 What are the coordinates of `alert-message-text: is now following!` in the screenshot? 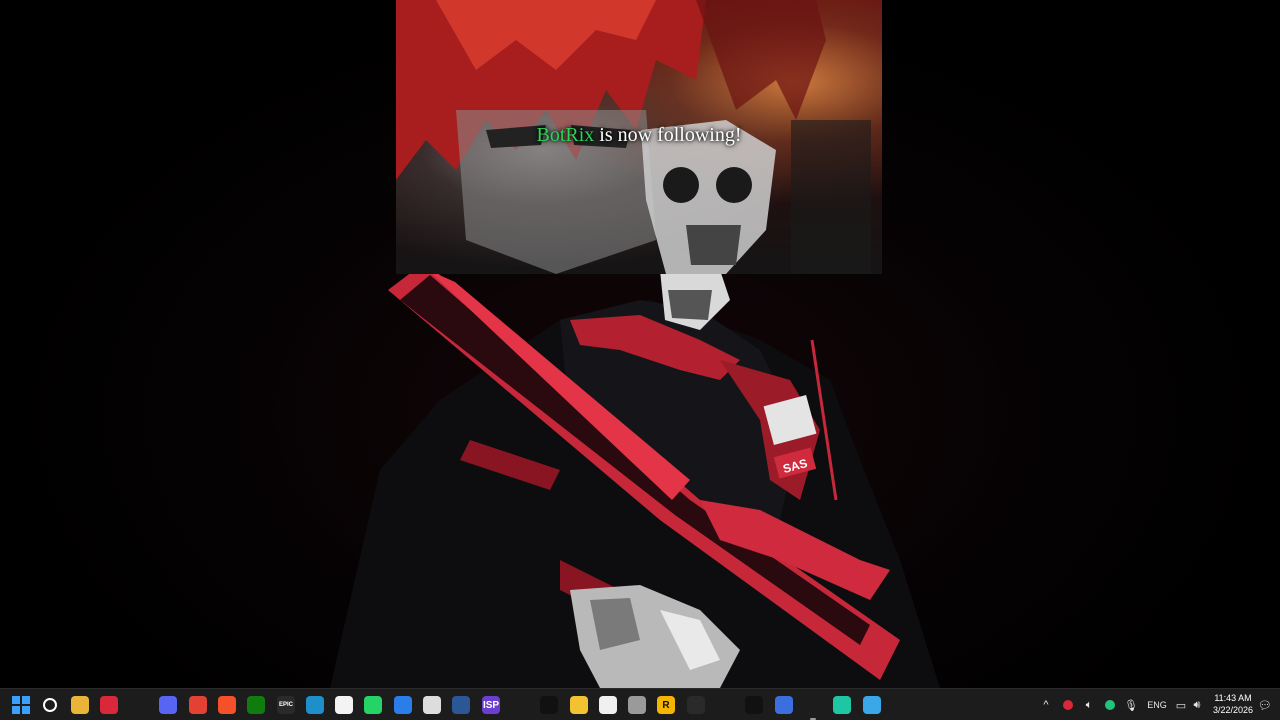 It's located at (668, 135).